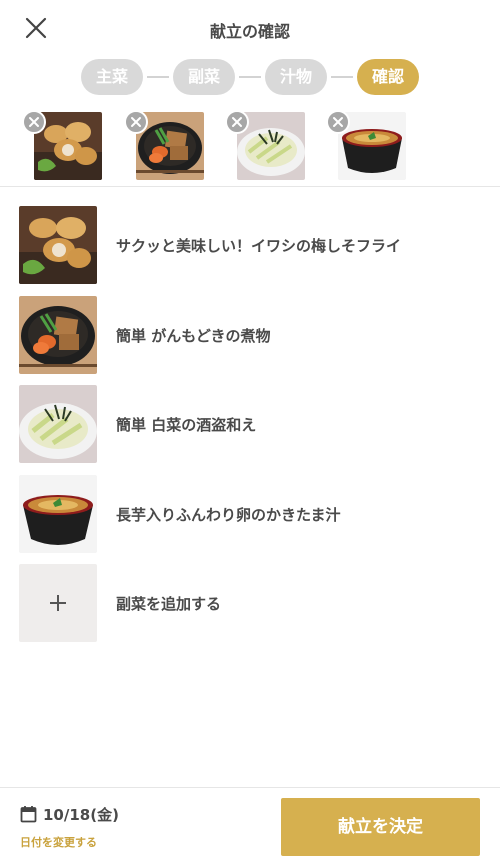  Describe the element at coordinates (204, 77) in the screenshot. I see `step-side-dish: 副菜` at that location.